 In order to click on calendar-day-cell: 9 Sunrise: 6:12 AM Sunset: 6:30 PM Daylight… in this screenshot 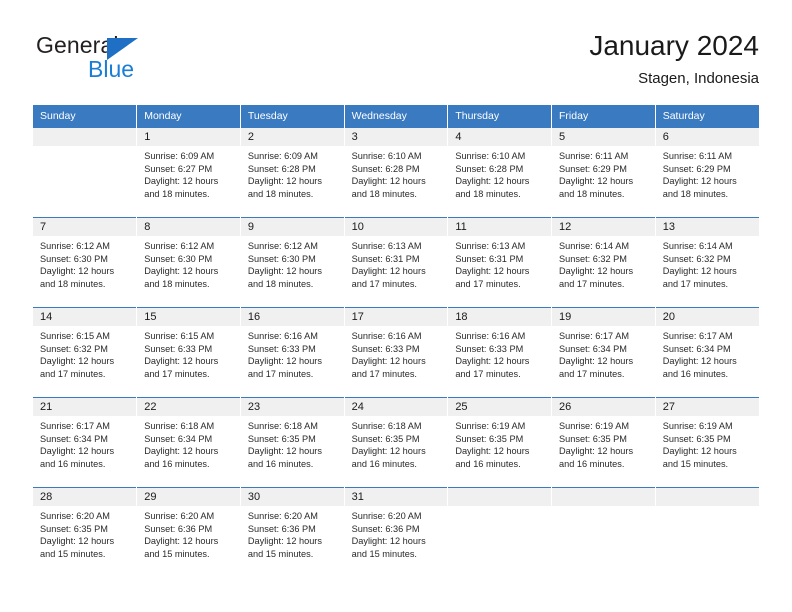, I will do `click(292, 262)`.